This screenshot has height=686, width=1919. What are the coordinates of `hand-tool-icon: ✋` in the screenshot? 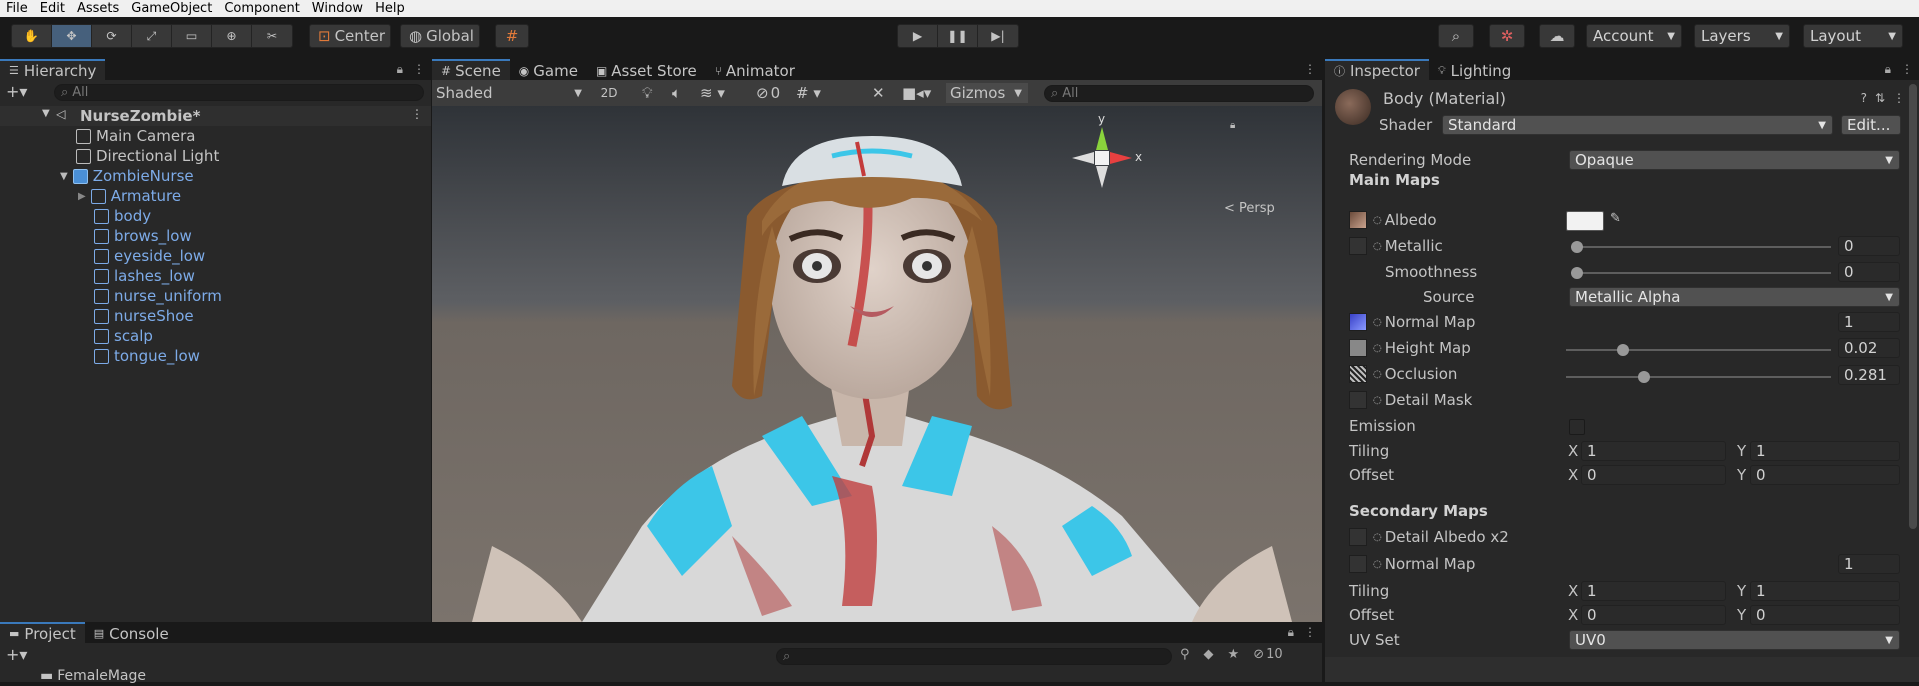 It's located at (32, 36).